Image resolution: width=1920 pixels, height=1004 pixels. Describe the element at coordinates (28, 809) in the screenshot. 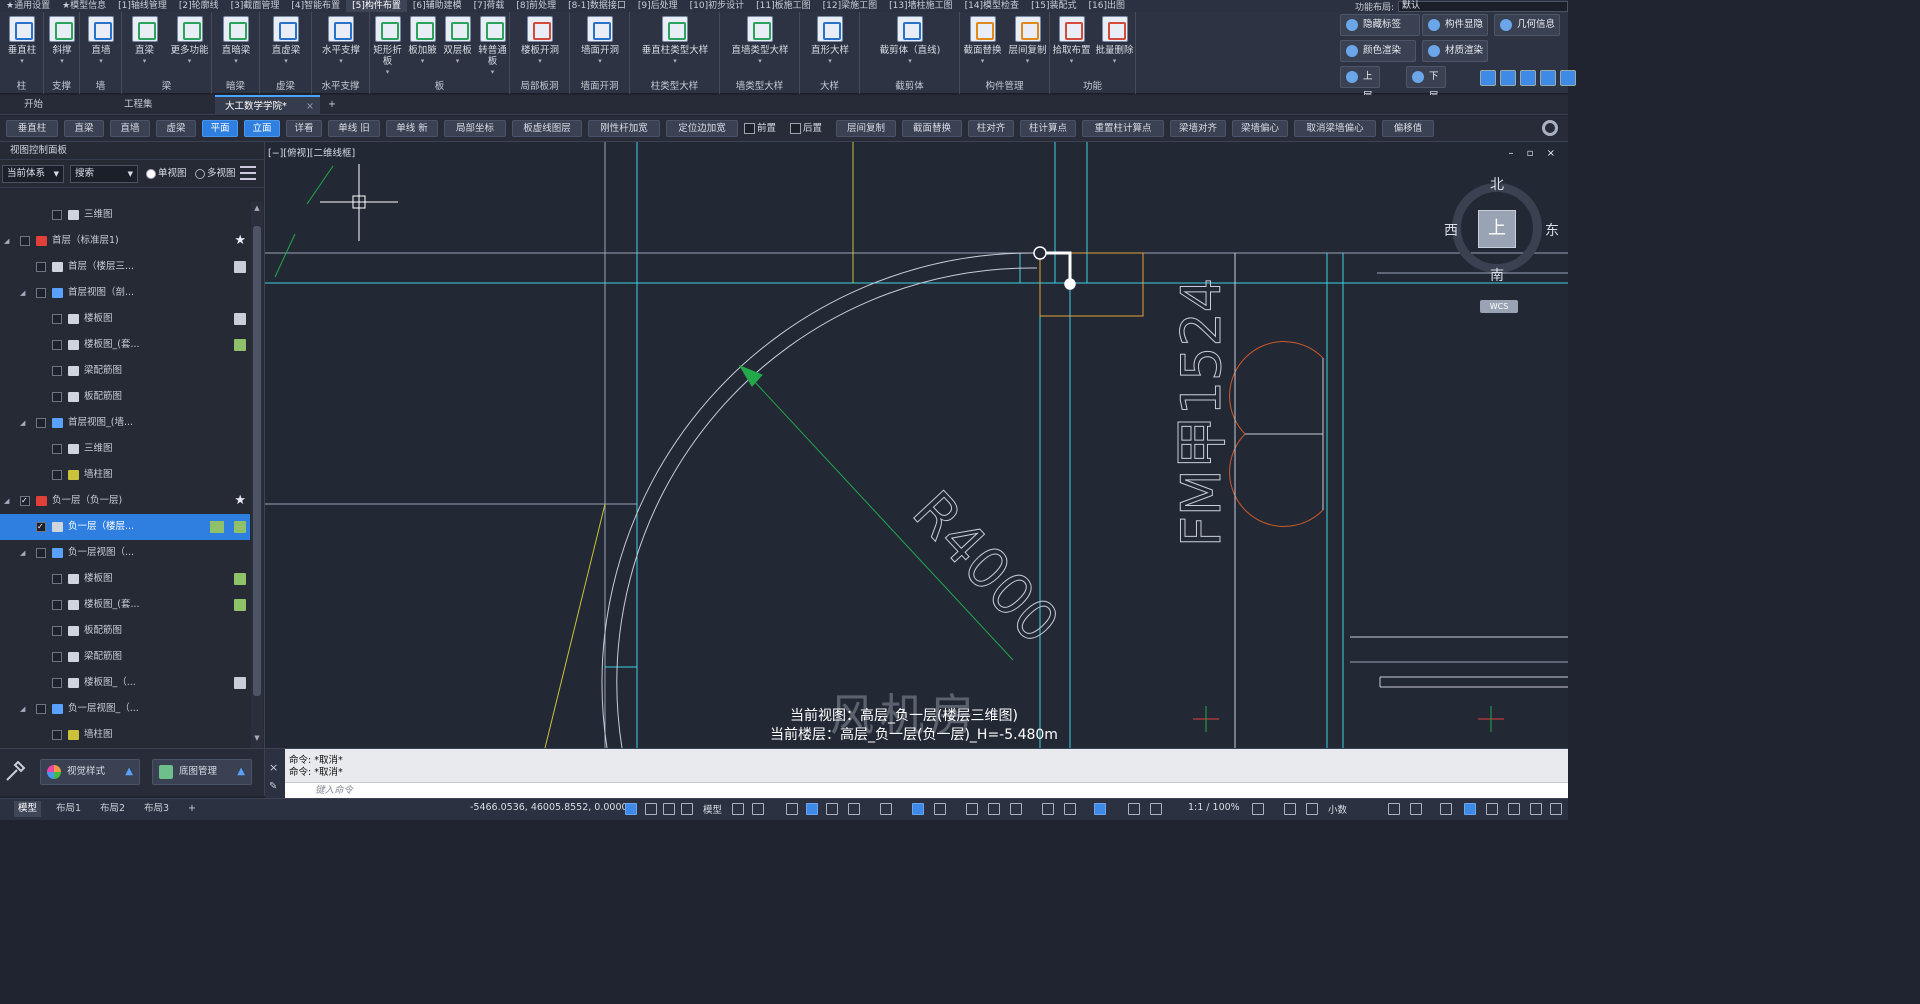

I see `layout-tab: 模型` at that location.